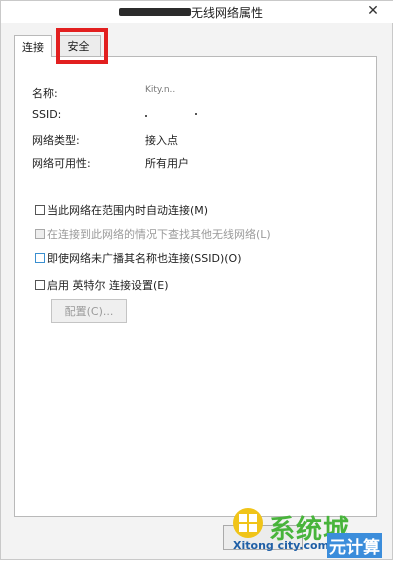 This screenshot has width=395, height=562. I want to click on connect-hidden-ssid-label: 即使网络未广播其名称也连接(SSID)(O), so click(144, 258).